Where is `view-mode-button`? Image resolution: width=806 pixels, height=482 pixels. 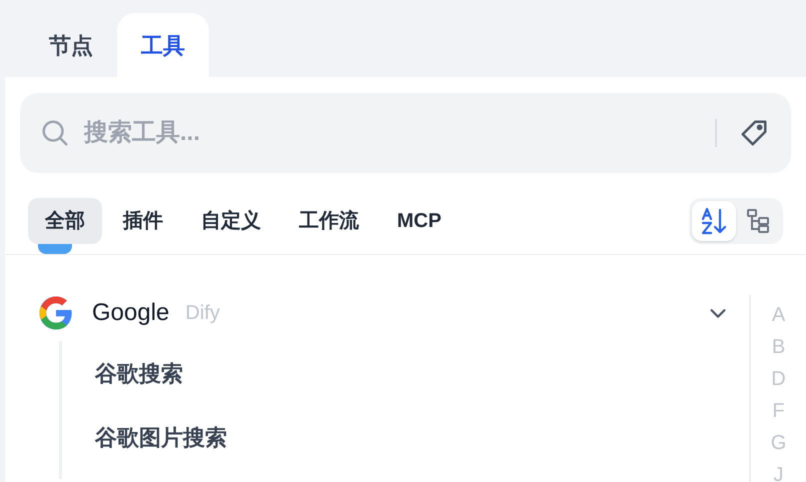
view-mode-button is located at coordinates (714, 221).